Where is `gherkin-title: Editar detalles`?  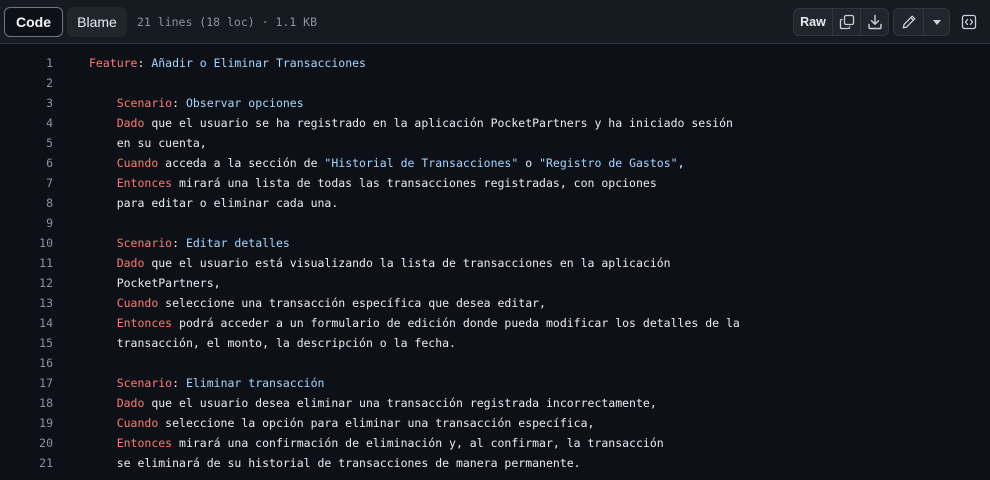
gherkin-title: Editar detalles is located at coordinates (237, 243).